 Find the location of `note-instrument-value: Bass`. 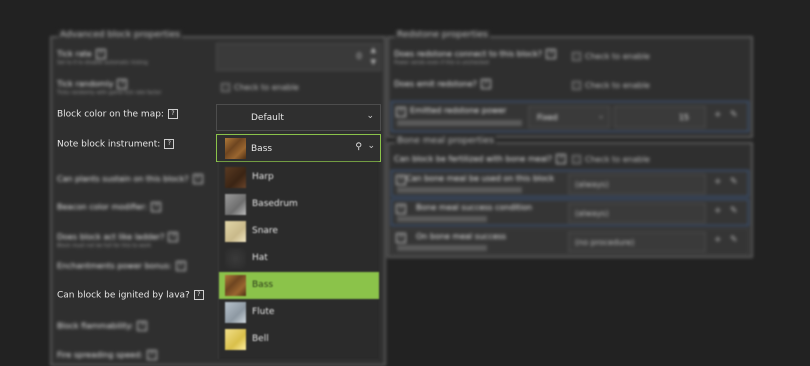

note-instrument-value: Bass is located at coordinates (262, 149).